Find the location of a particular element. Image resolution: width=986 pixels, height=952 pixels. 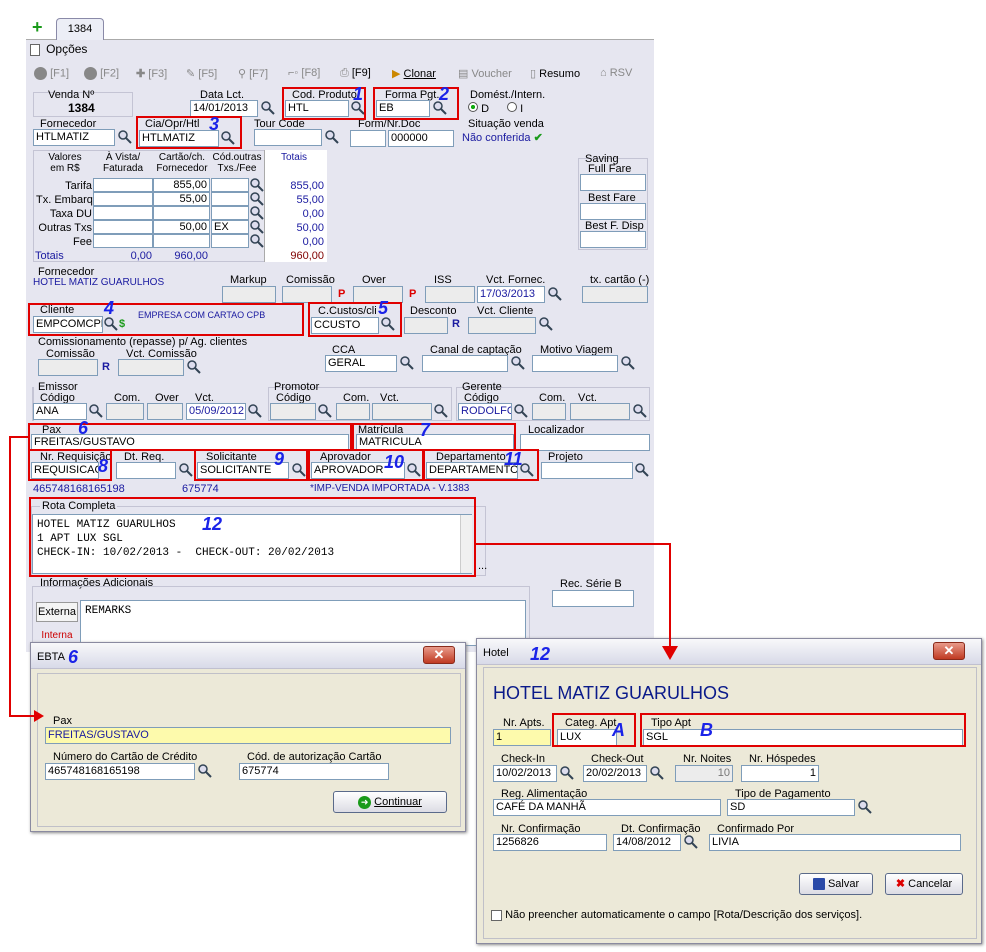

marker-12-dialog: 12 is located at coordinates (540, 654).